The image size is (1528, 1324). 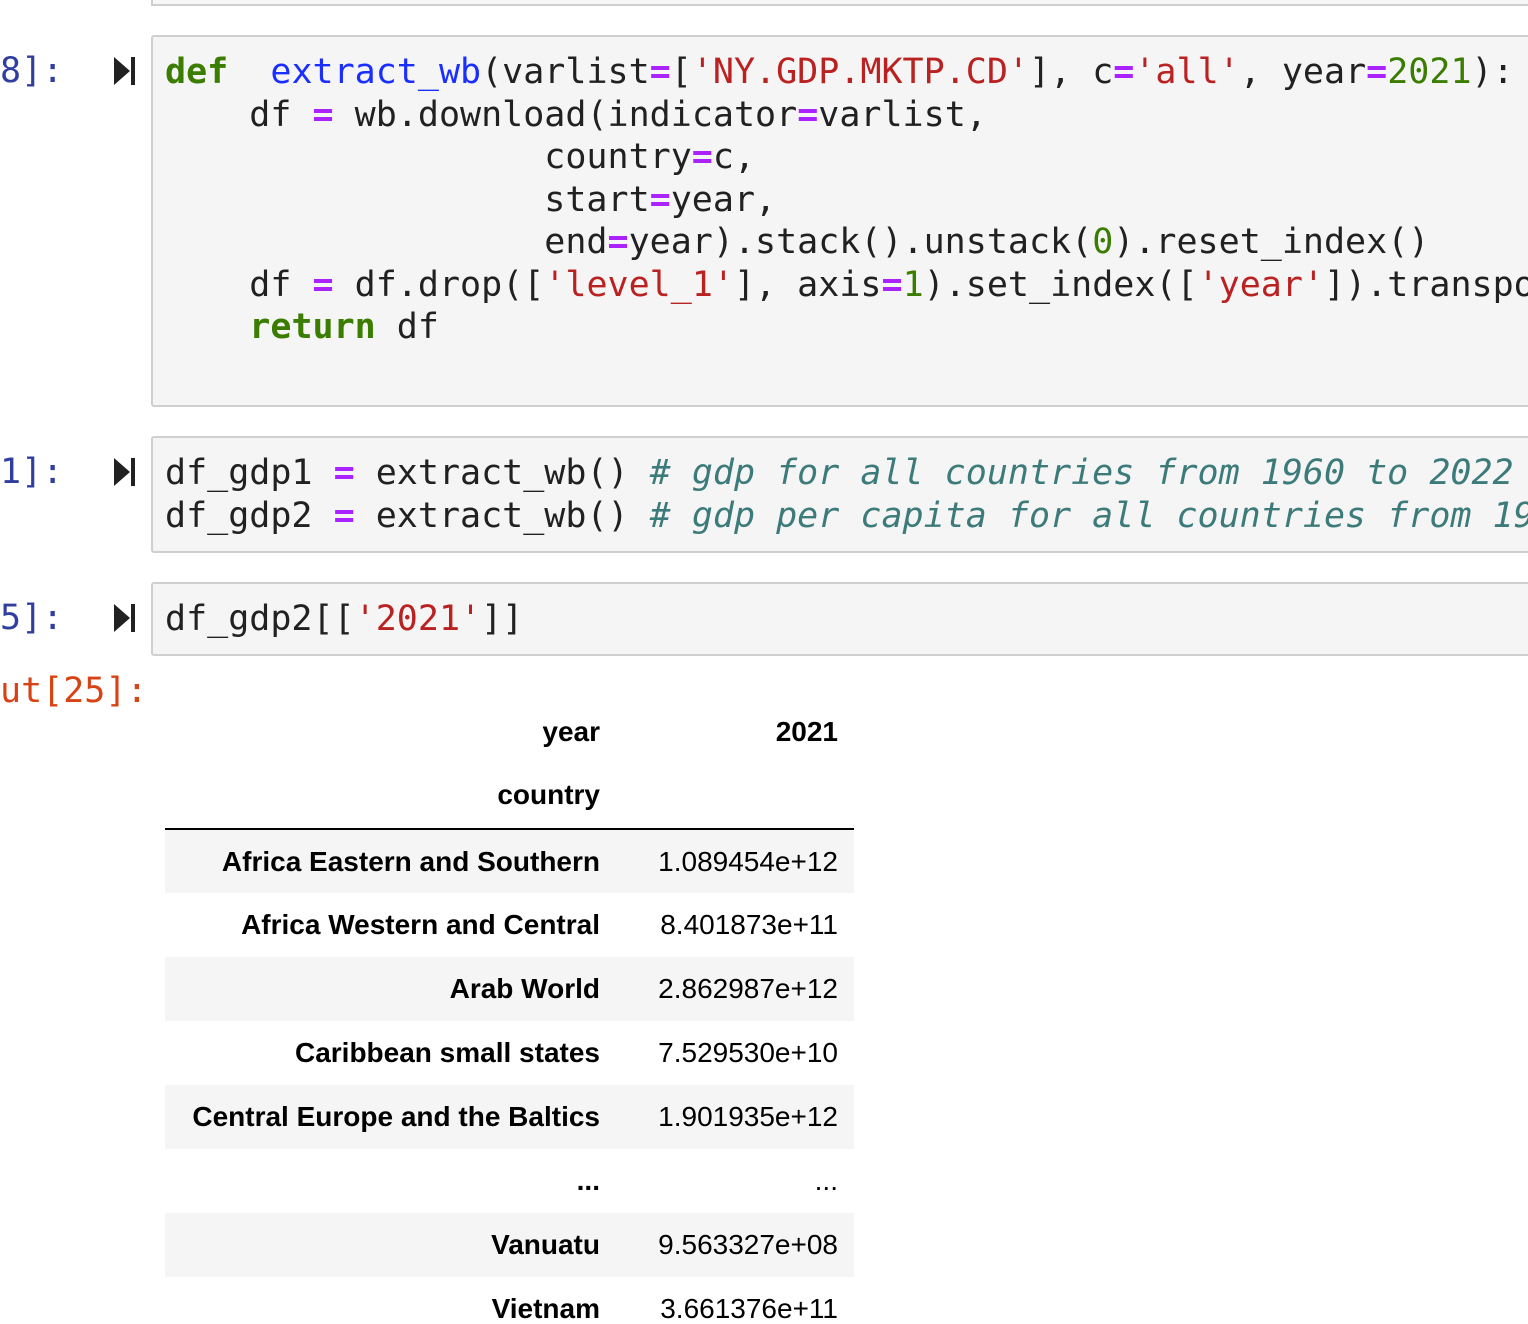 What do you see at coordinates (735, 796) in the screenshot?
I see `index-name-blank` at bounding box center [735, 796].